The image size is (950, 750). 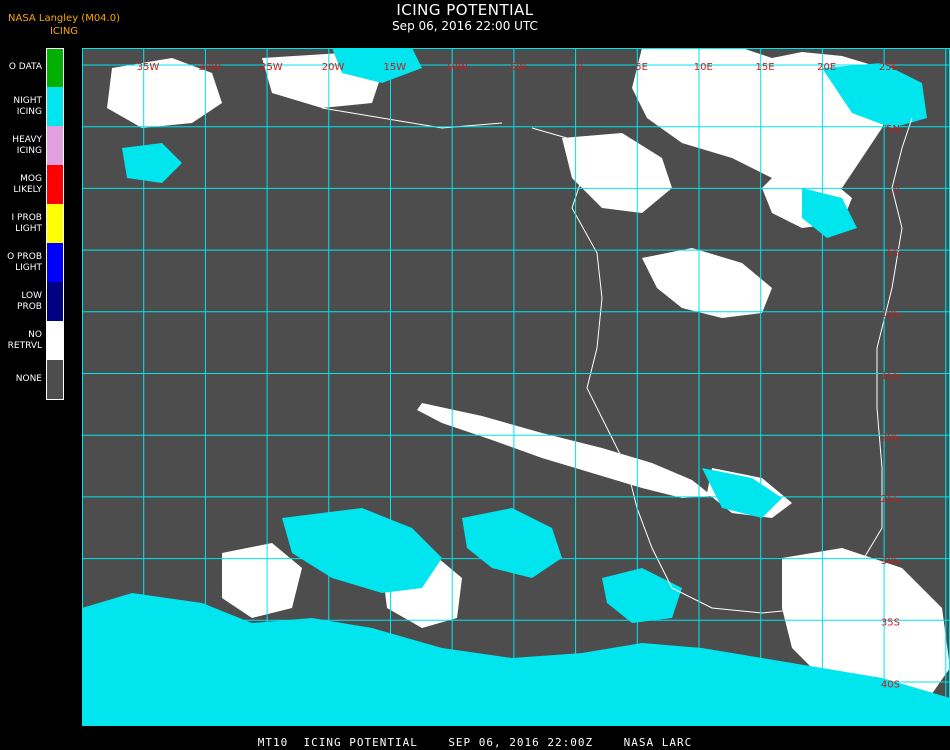 I want to click on legend-label: NIGHT ICING, so click(x=27, y=106).